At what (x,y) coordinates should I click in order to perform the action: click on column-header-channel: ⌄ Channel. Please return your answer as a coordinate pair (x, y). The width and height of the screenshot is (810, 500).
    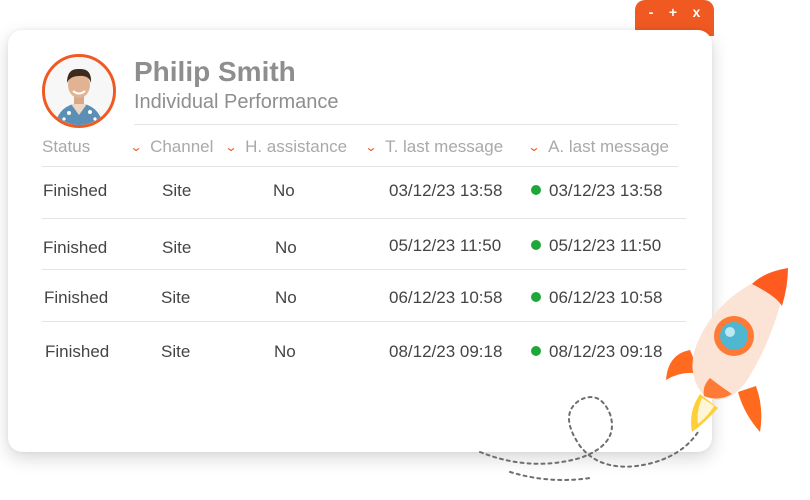
    Looking at the image, I should click on (171, 147).